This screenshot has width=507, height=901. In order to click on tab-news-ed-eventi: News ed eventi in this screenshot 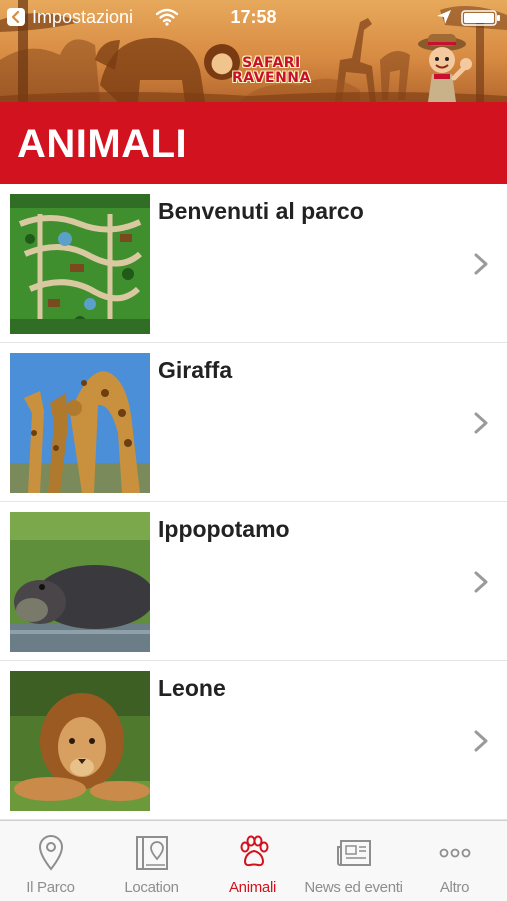, I will do `click(353, 861)`.